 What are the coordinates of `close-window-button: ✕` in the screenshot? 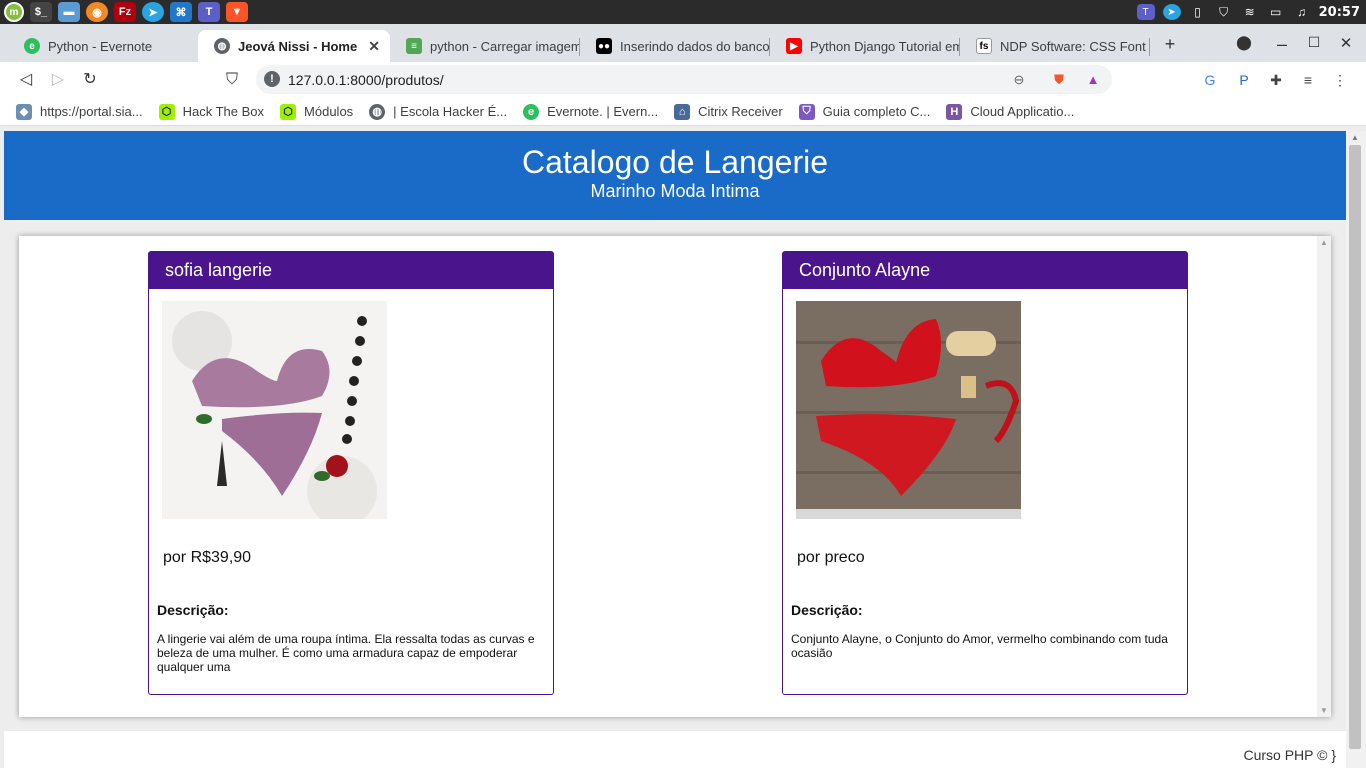 It's located at (1346, 43).